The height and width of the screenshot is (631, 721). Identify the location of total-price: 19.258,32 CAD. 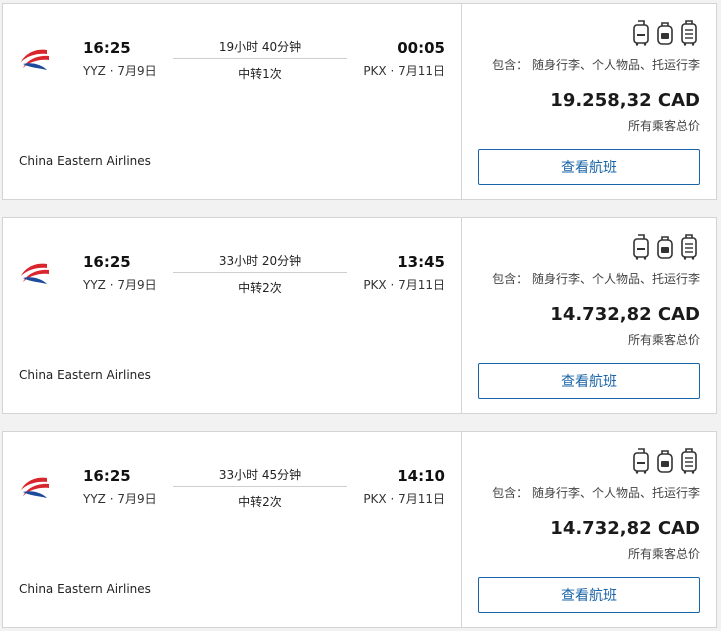
(625, 100).